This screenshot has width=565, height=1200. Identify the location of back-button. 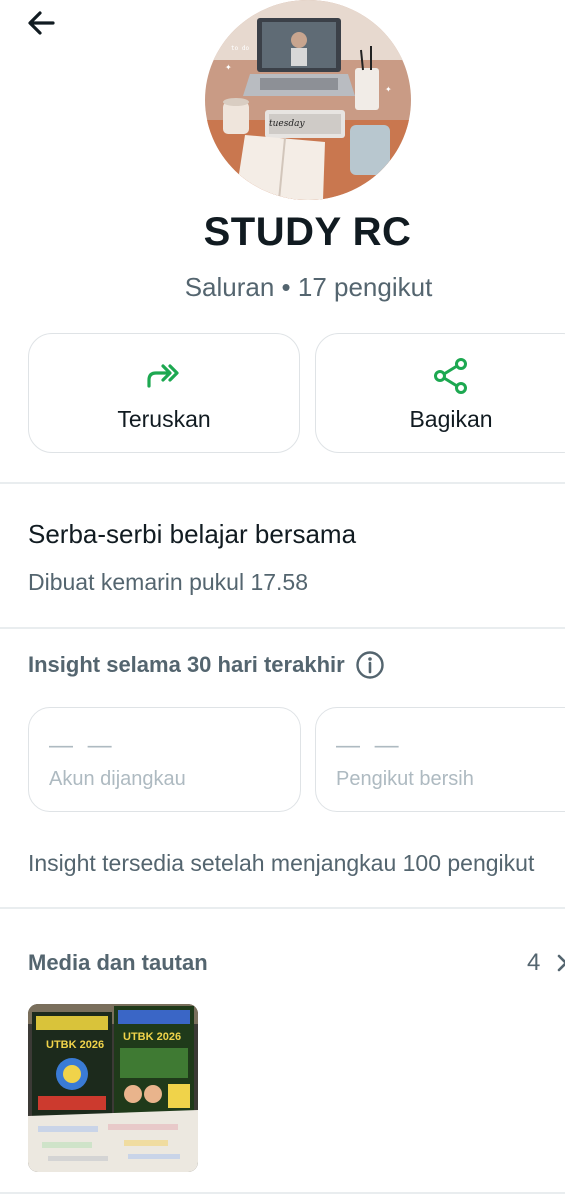
(41, 23).